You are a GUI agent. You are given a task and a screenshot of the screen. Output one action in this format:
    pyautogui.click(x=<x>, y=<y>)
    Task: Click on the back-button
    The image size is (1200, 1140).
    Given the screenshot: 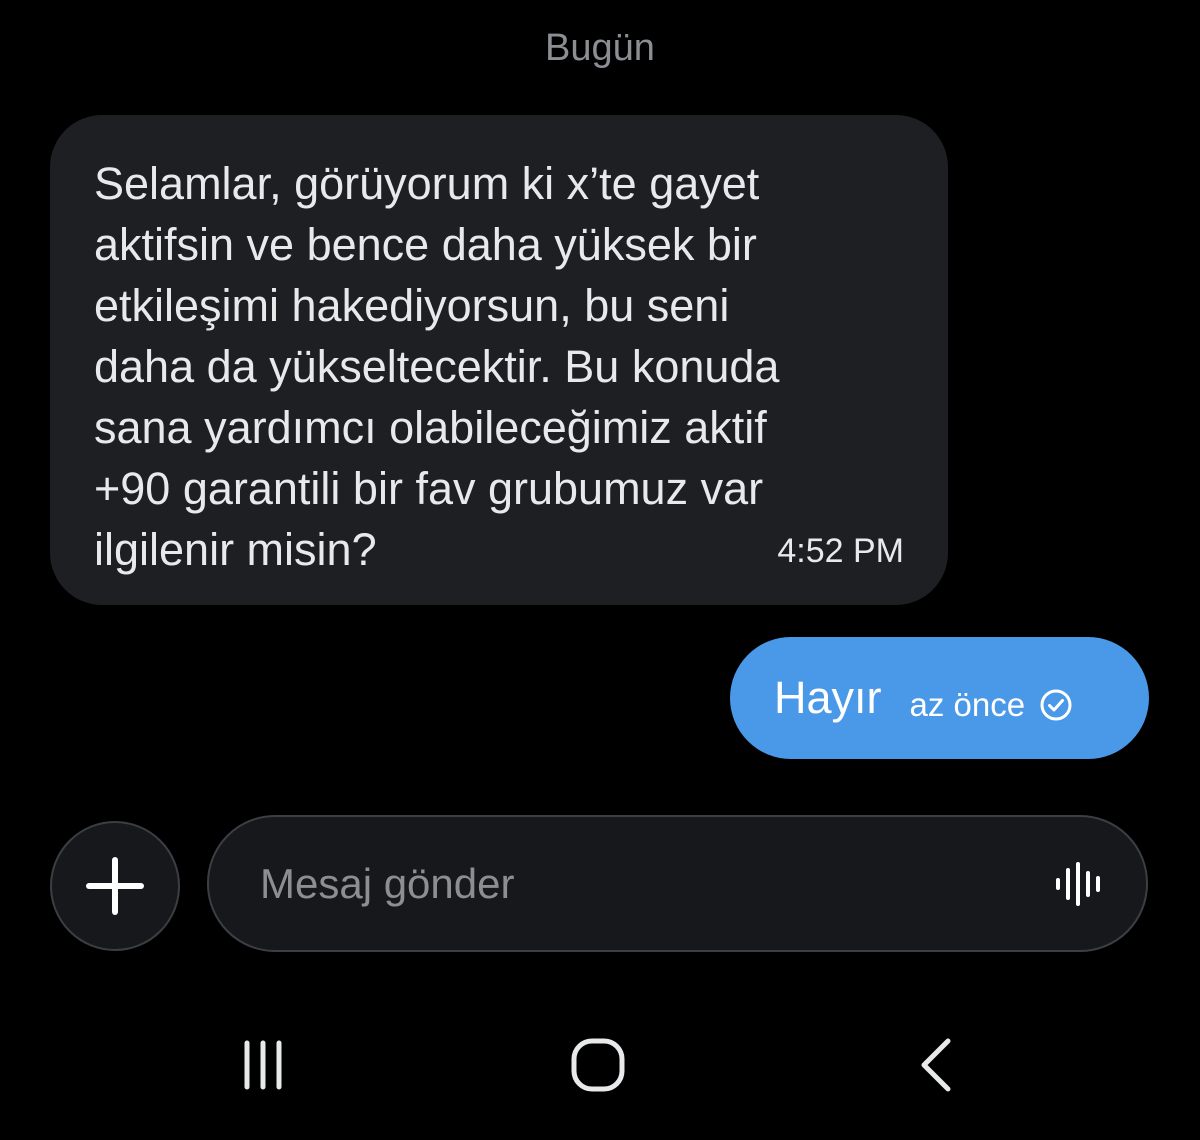 What is the action you would take?
    pyautogui.click(x=936, y=1065)
    